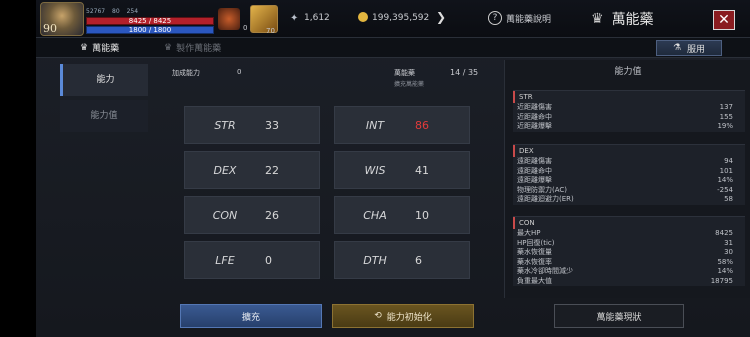 The height and width of the screenshot is (337, 750). What do you see at coordinates (534, 252) in the screenshot?
I see `row-label: 藥水恢復量` at bounding box center [534, 252].